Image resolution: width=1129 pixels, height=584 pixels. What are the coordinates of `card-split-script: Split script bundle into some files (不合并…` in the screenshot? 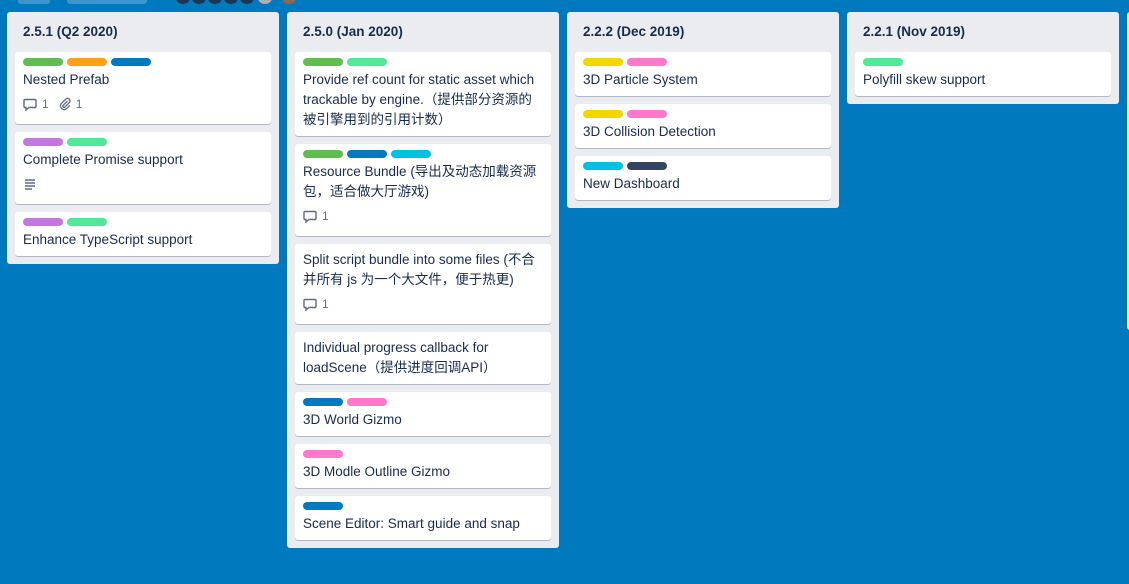 It's located at (423, 284).